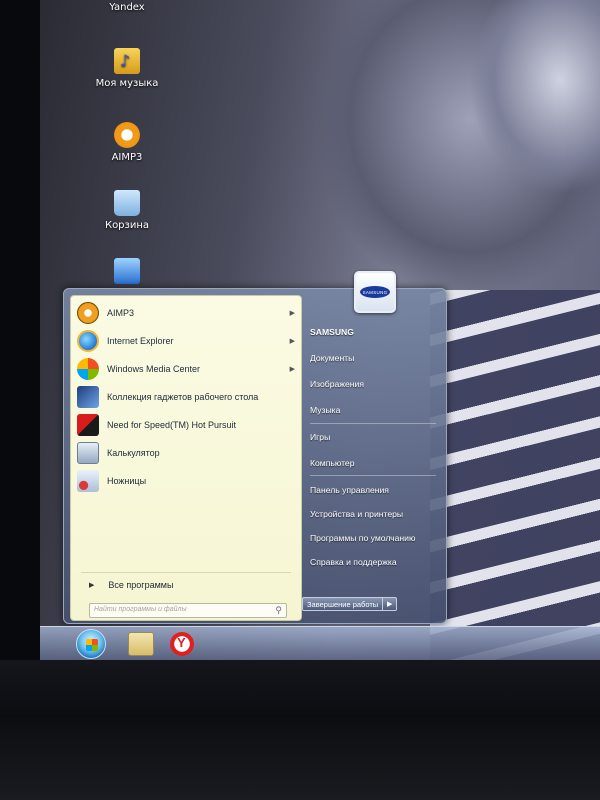 This screenshot has width=600, height=800. What do you see at coordinates (140, 341) in the screenshot?
I see `start-item-label: Internet Explorer` at bounding box center [140, 341].